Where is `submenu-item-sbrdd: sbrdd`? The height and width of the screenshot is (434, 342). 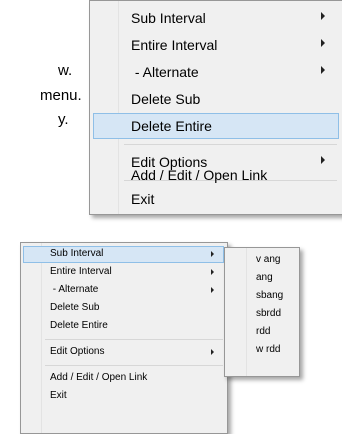 submenu-item-sbrdd: sbrdd is located at coordinates (262, 314).